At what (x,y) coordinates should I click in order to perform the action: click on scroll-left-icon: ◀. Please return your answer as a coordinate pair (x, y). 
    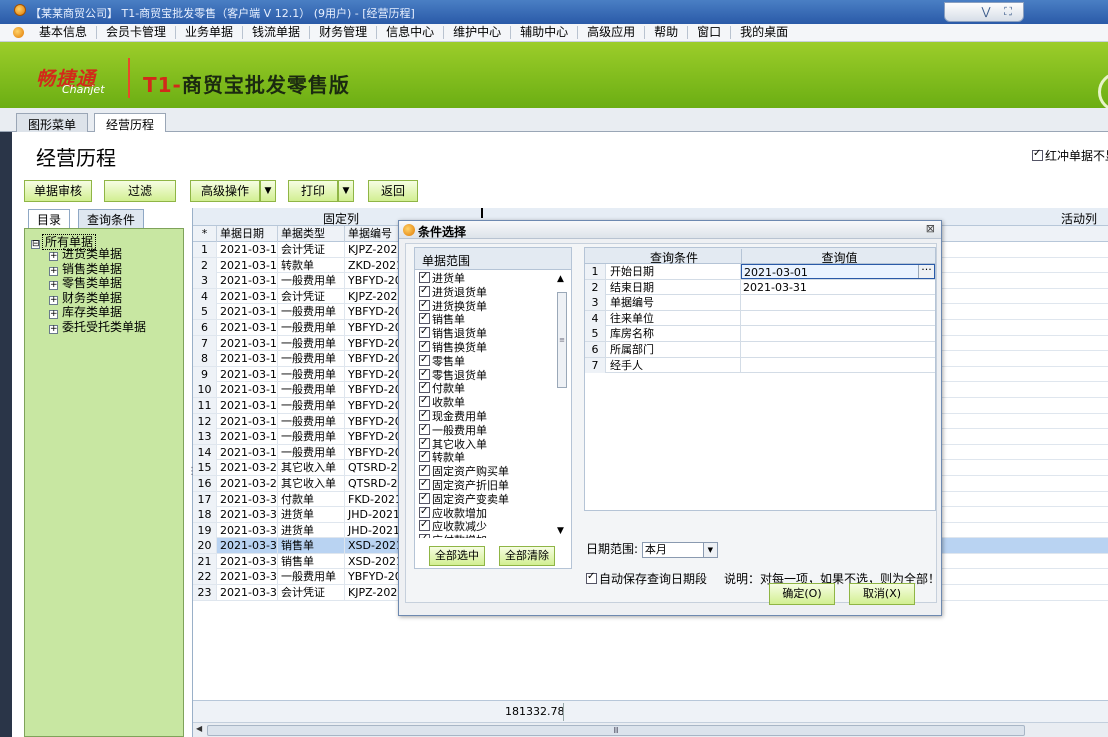
    Looking at the image, I should click on (199, 728).